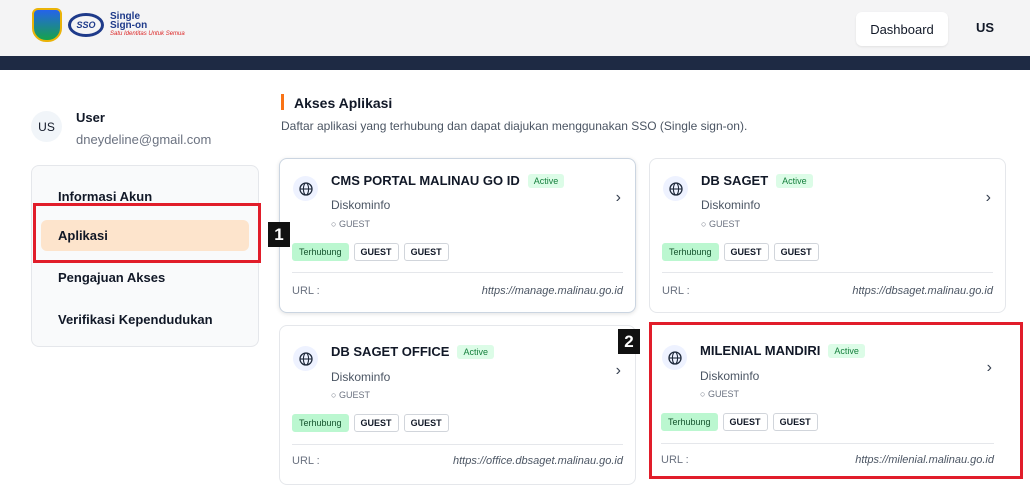 The image size is (1030, 485). Describe the element at coordinates (46, 126) in the screenshot. I see `user-avatar: US` at that location.